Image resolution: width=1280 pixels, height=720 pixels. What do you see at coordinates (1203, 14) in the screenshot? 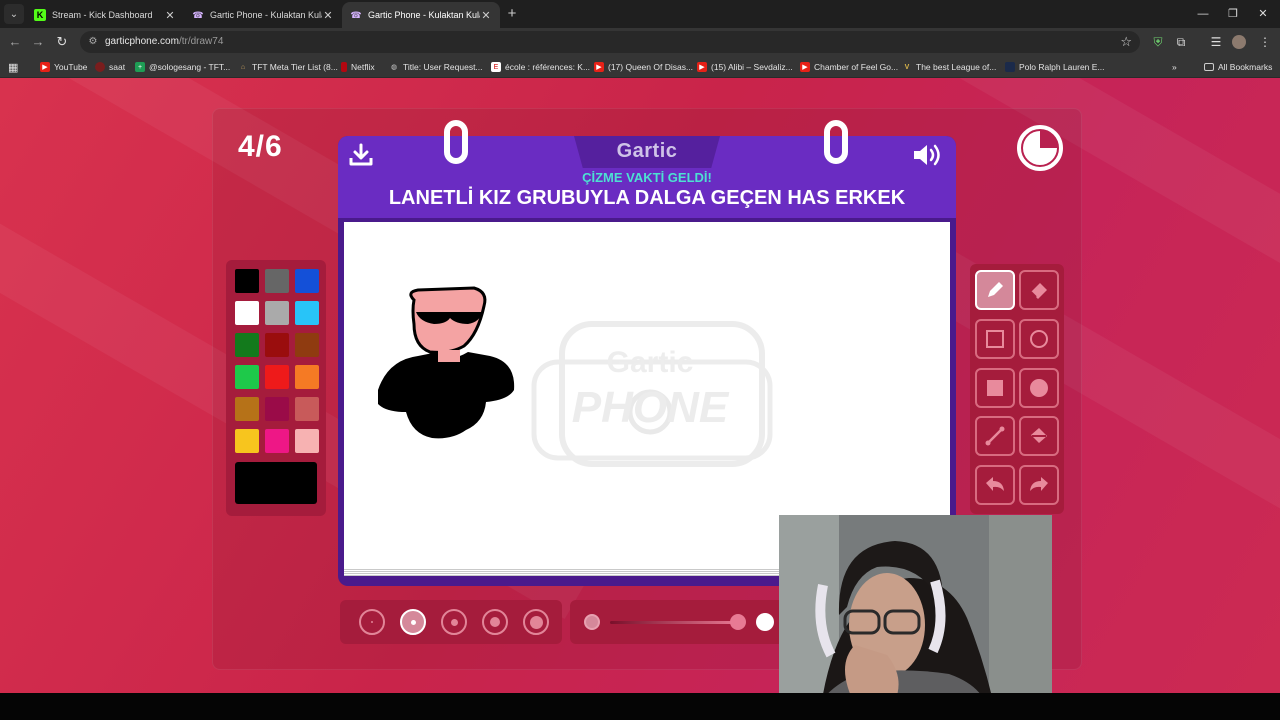
I see `minimize-button: —` at bounding box center [1203, 14].